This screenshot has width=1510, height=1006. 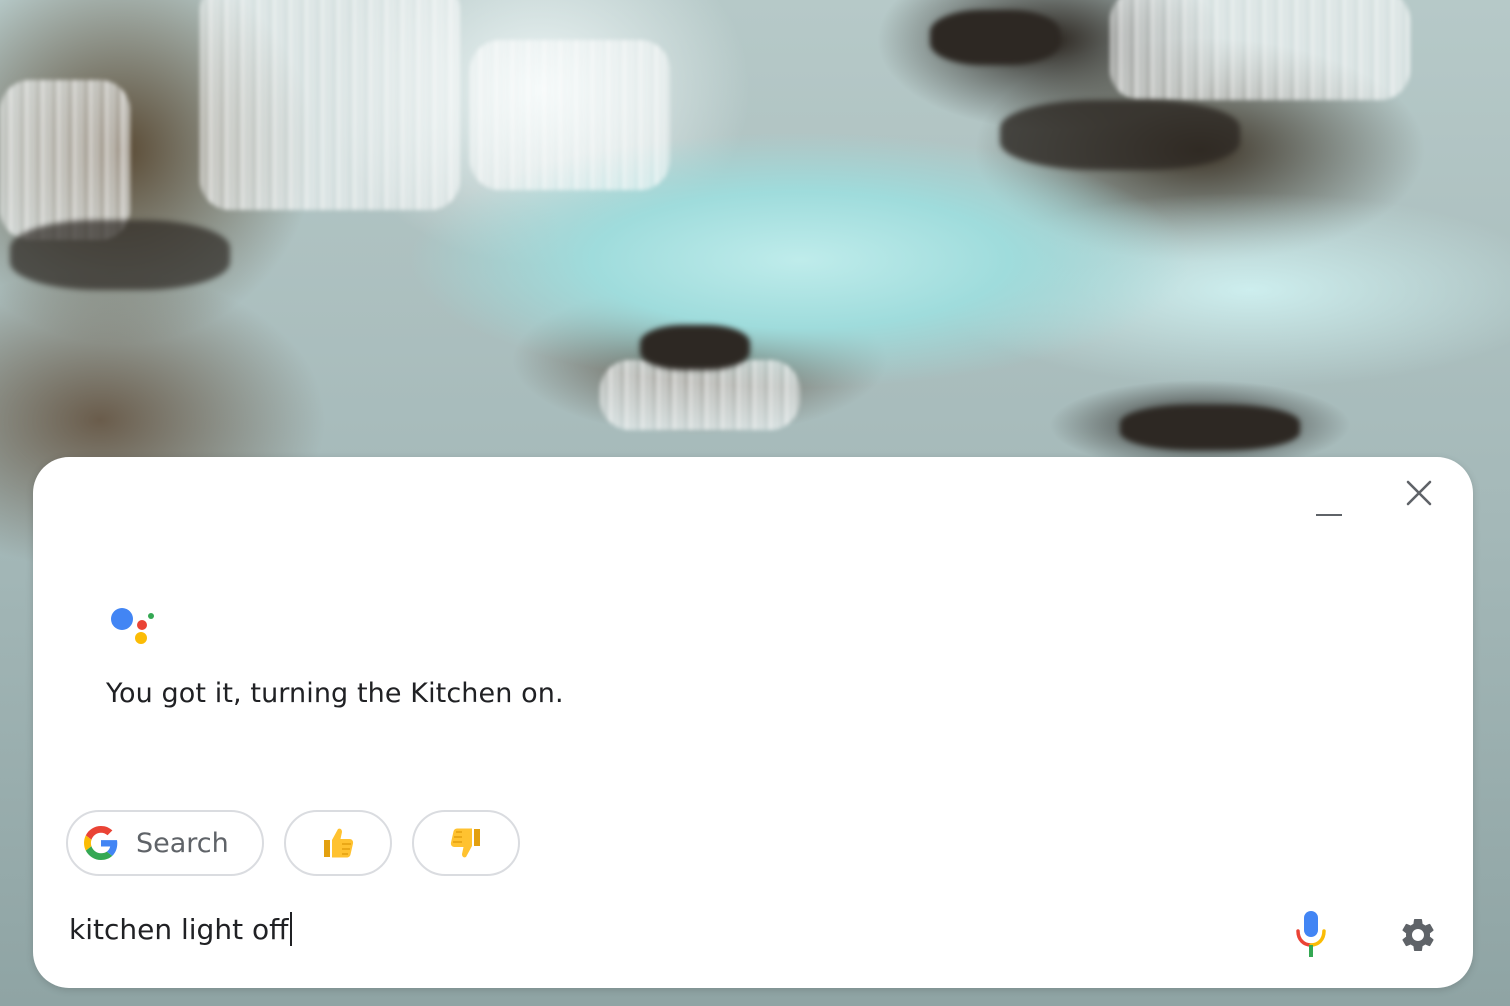 I want to click on search-chip-label: Search, so click(x=182, y=843).